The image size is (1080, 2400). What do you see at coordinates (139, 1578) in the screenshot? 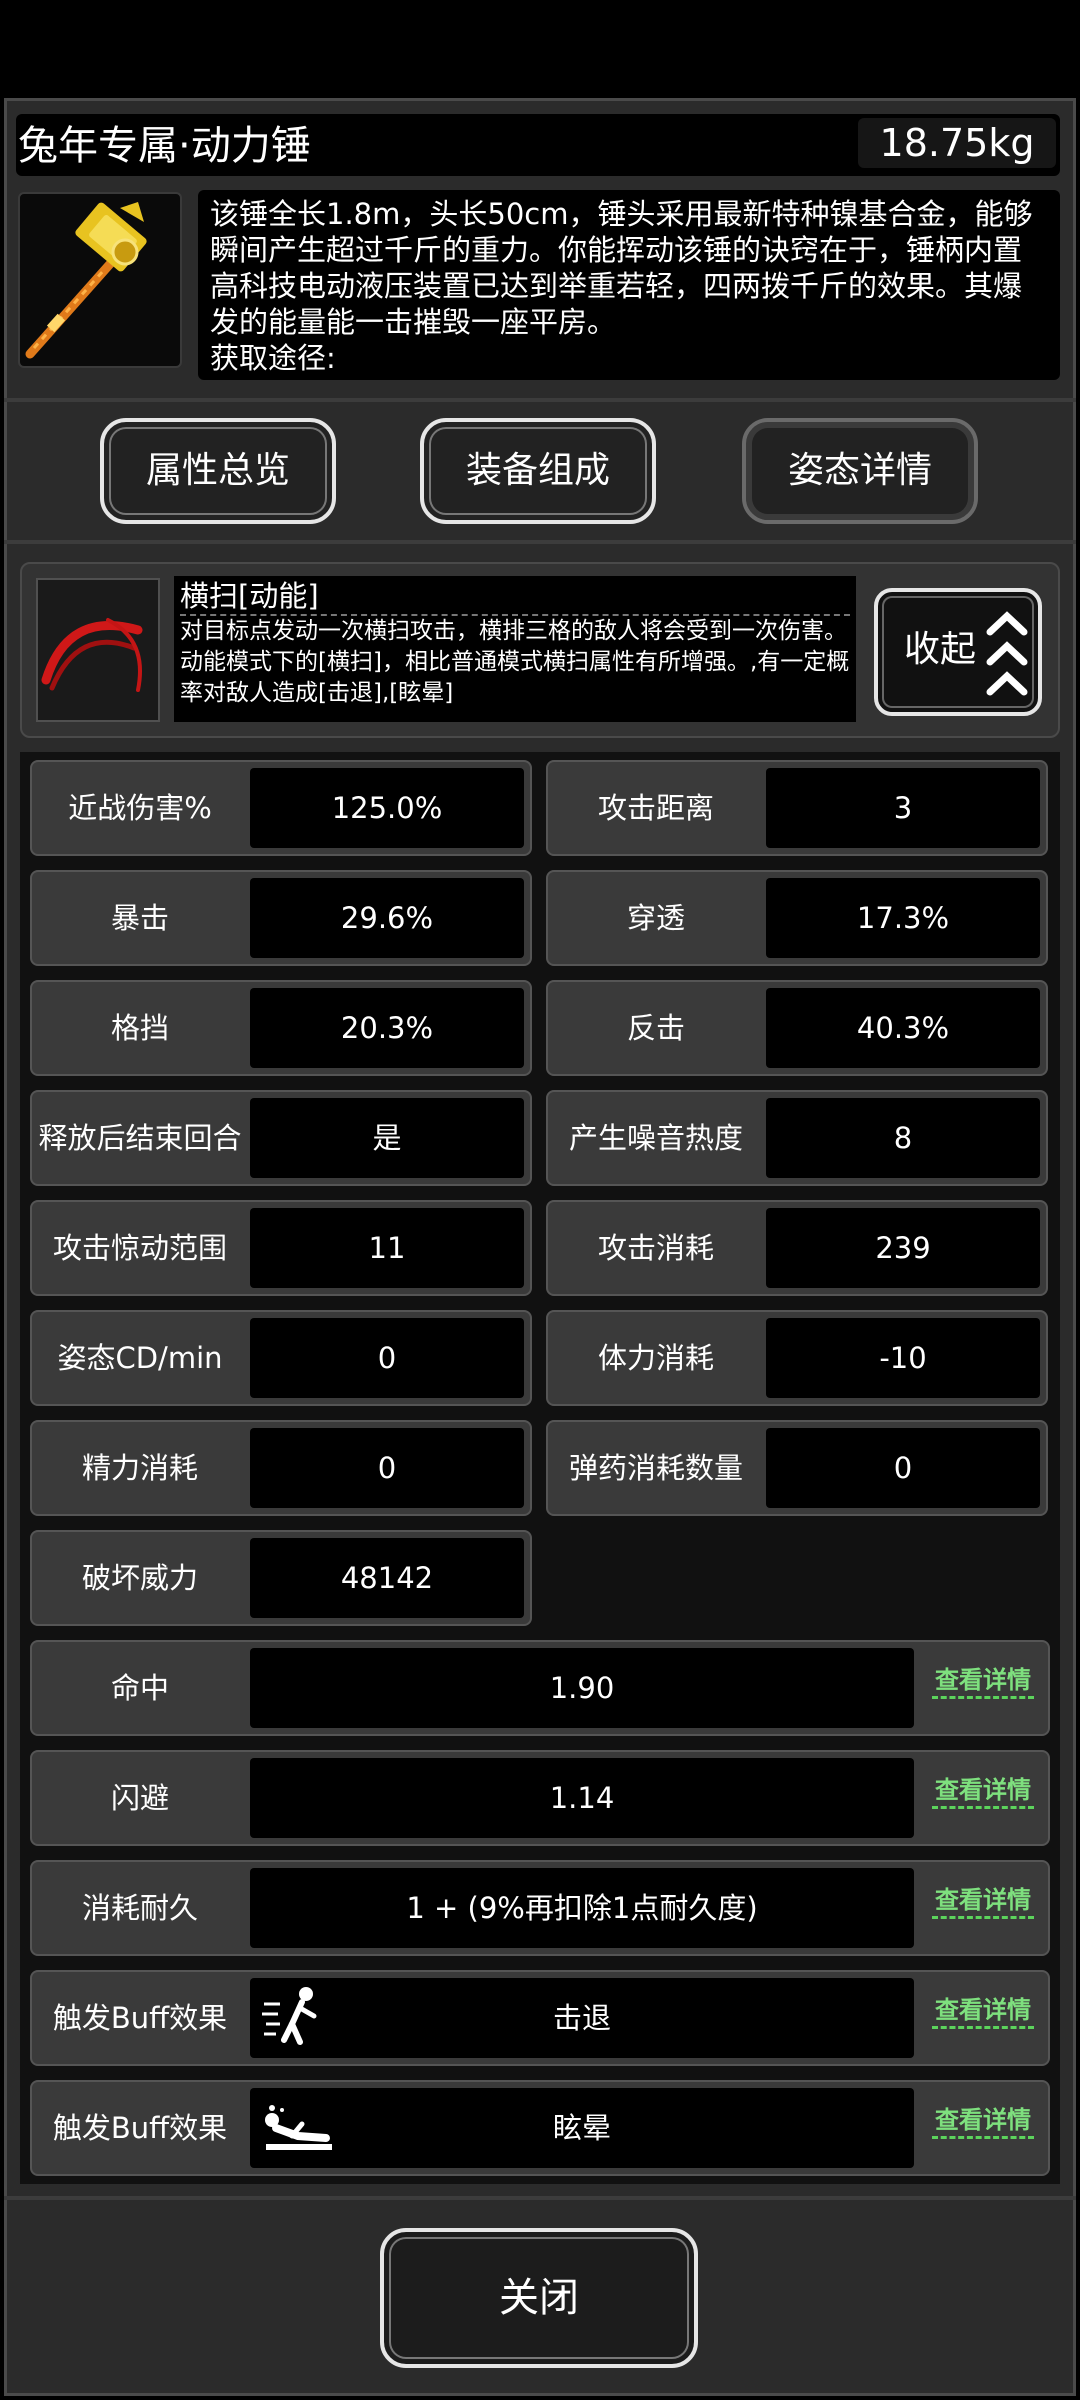
I see `stat-label: 破坏威力` at bounding box center [139, 1578].